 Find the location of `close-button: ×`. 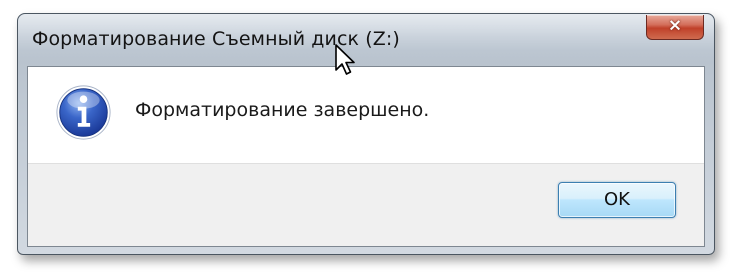

close-button: × is located at coordinates (675, 27).